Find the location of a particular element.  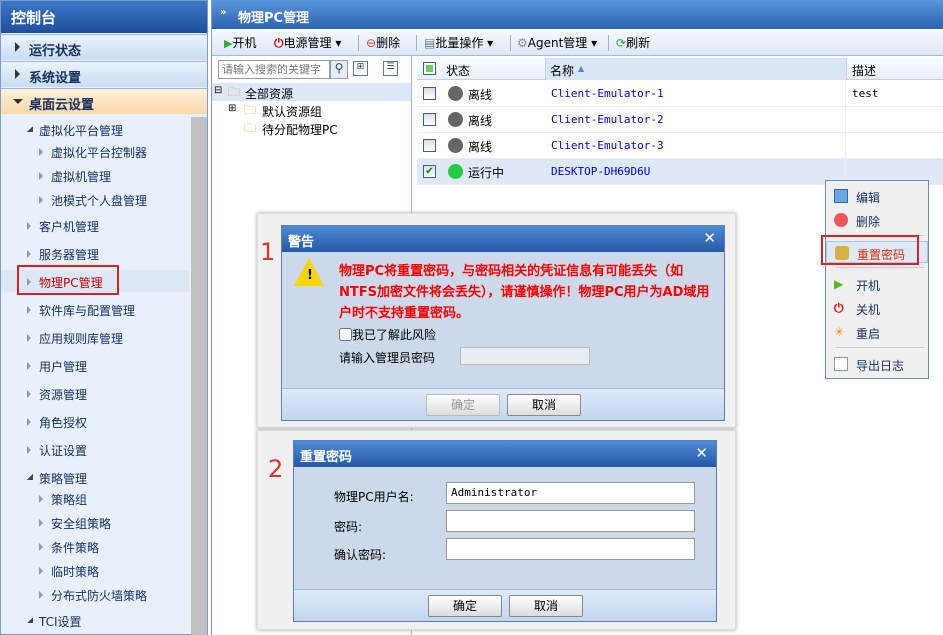

admin-password-input is located at coordinates (525, 356).